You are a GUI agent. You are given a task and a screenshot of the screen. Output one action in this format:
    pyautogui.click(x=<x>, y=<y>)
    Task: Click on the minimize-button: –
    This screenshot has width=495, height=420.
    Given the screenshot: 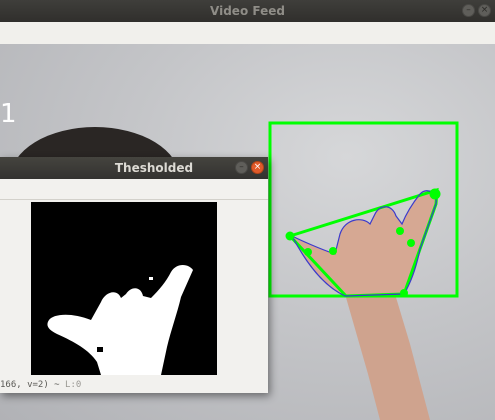 What is the action you would take?
    pyautogui.click(x=468, y=10)
    